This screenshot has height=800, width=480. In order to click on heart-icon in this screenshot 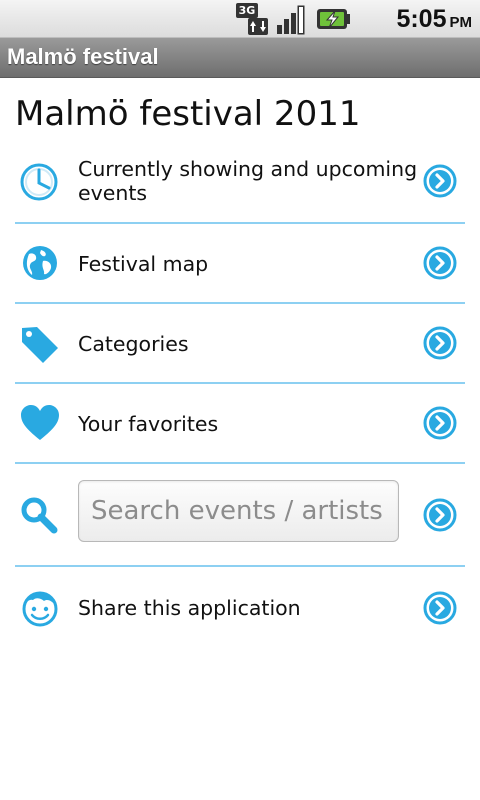, I will do `click(40, 423)`.